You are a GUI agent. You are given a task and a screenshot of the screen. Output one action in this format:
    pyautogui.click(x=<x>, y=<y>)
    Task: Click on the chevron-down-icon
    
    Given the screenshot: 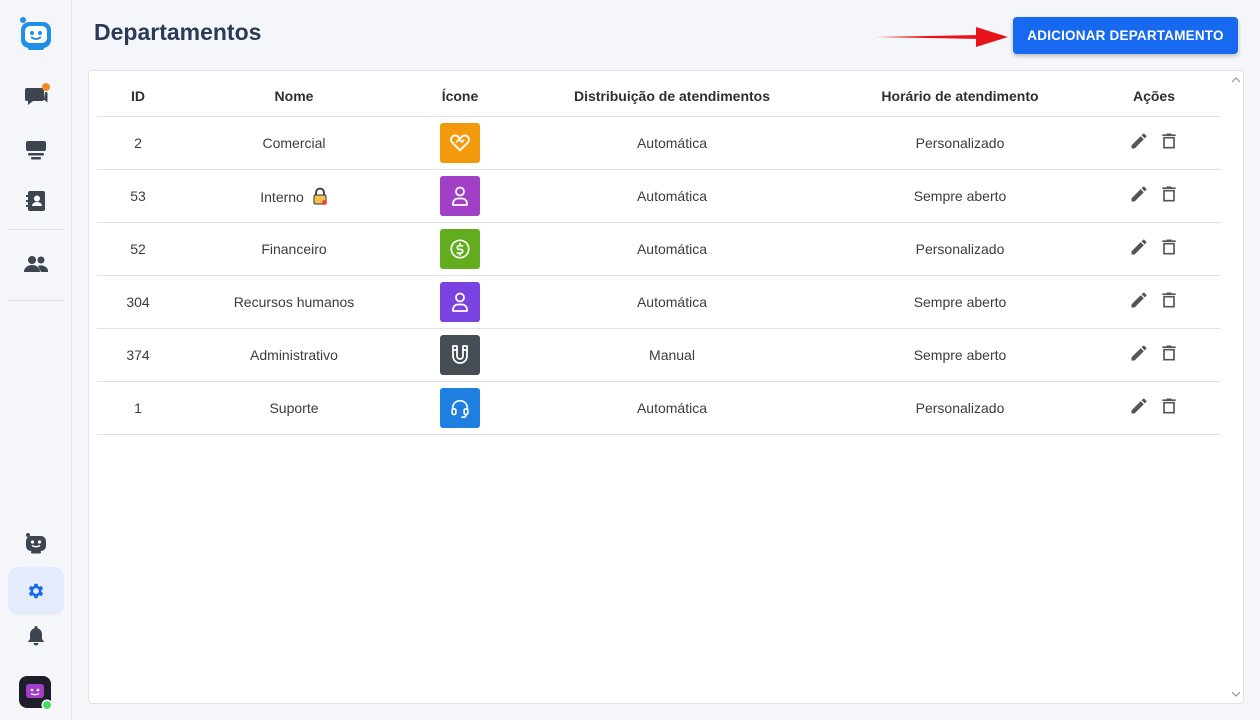 What is the action you would take?
    pyautogui.click(x=1236, y=694)
    